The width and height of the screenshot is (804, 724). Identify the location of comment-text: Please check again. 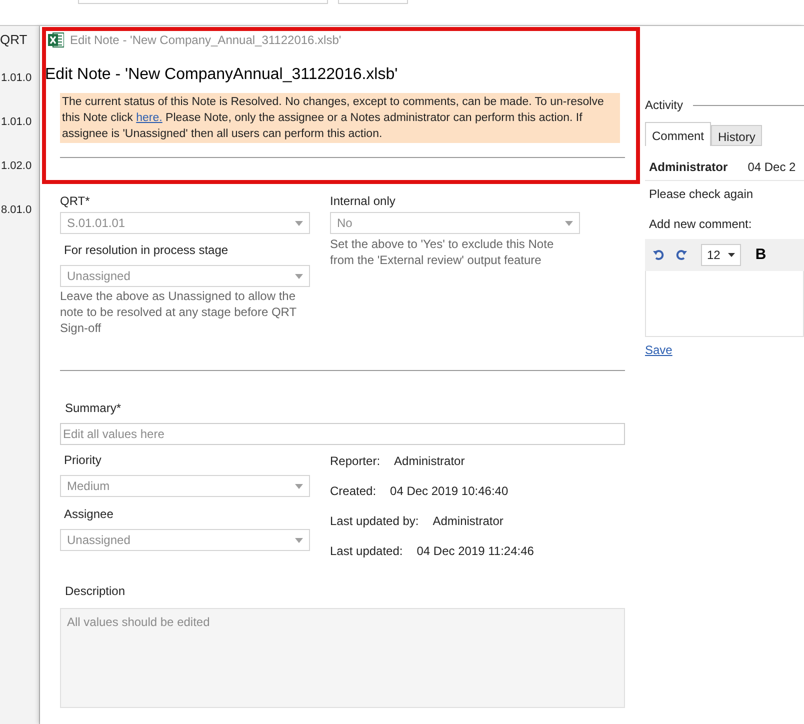
(701, 194).